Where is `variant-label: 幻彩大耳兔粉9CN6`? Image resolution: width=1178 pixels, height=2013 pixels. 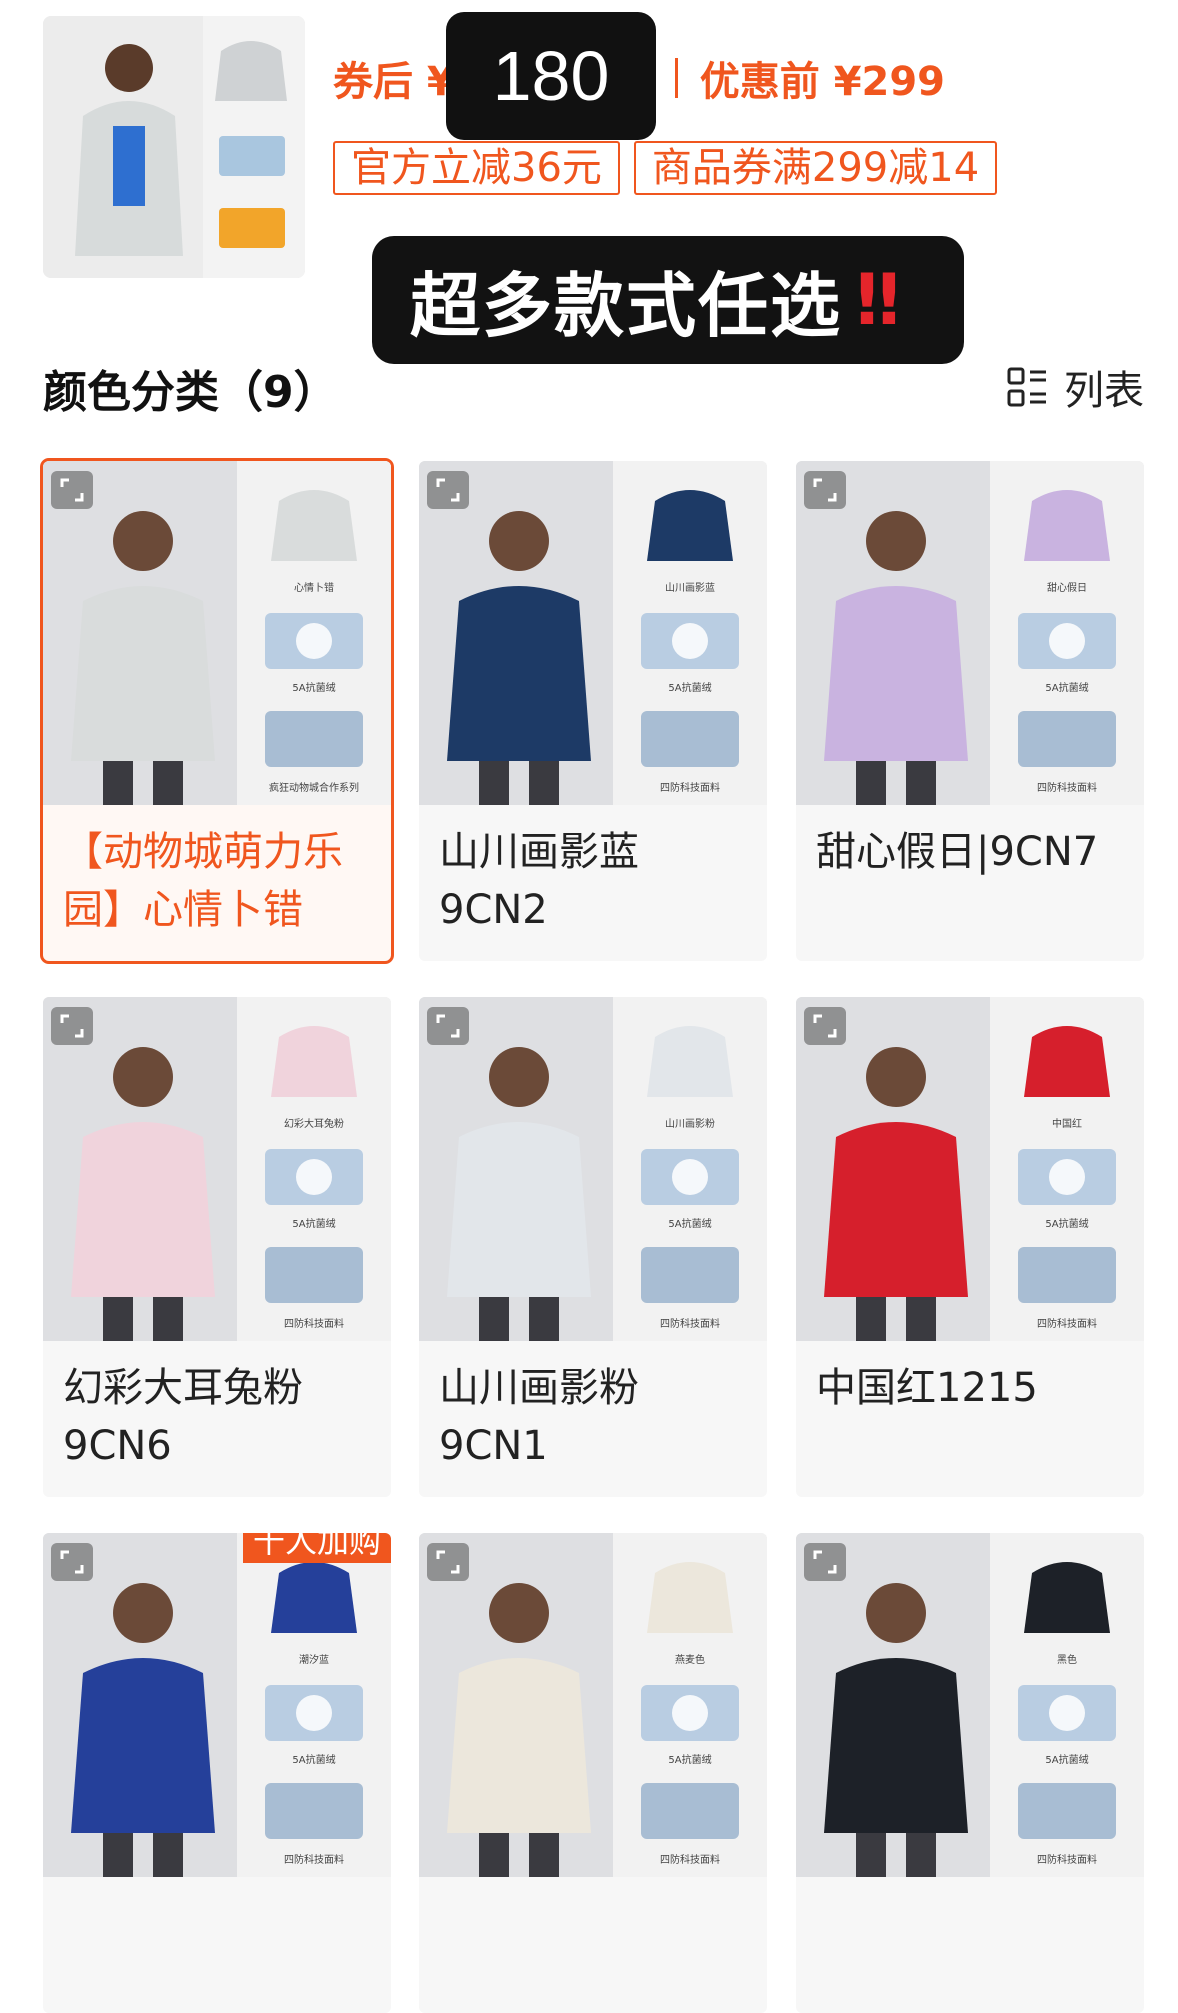
variant-label: 幻彩大耳兔粉9CN6 is located at coordinates (183, 1417).